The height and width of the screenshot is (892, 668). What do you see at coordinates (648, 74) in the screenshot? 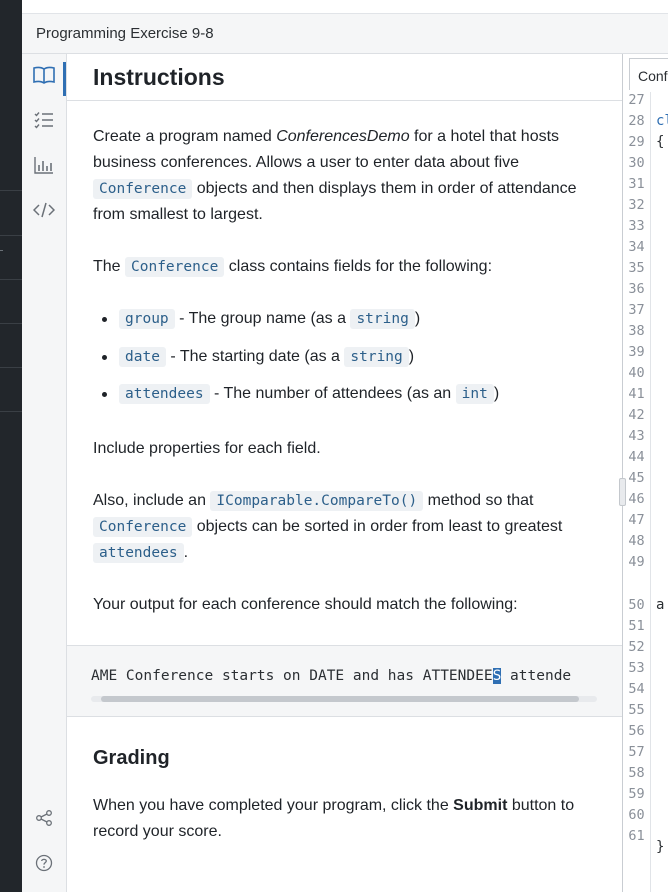
I see `editor-file-tab: Conf` at bounding box center [648, 74].